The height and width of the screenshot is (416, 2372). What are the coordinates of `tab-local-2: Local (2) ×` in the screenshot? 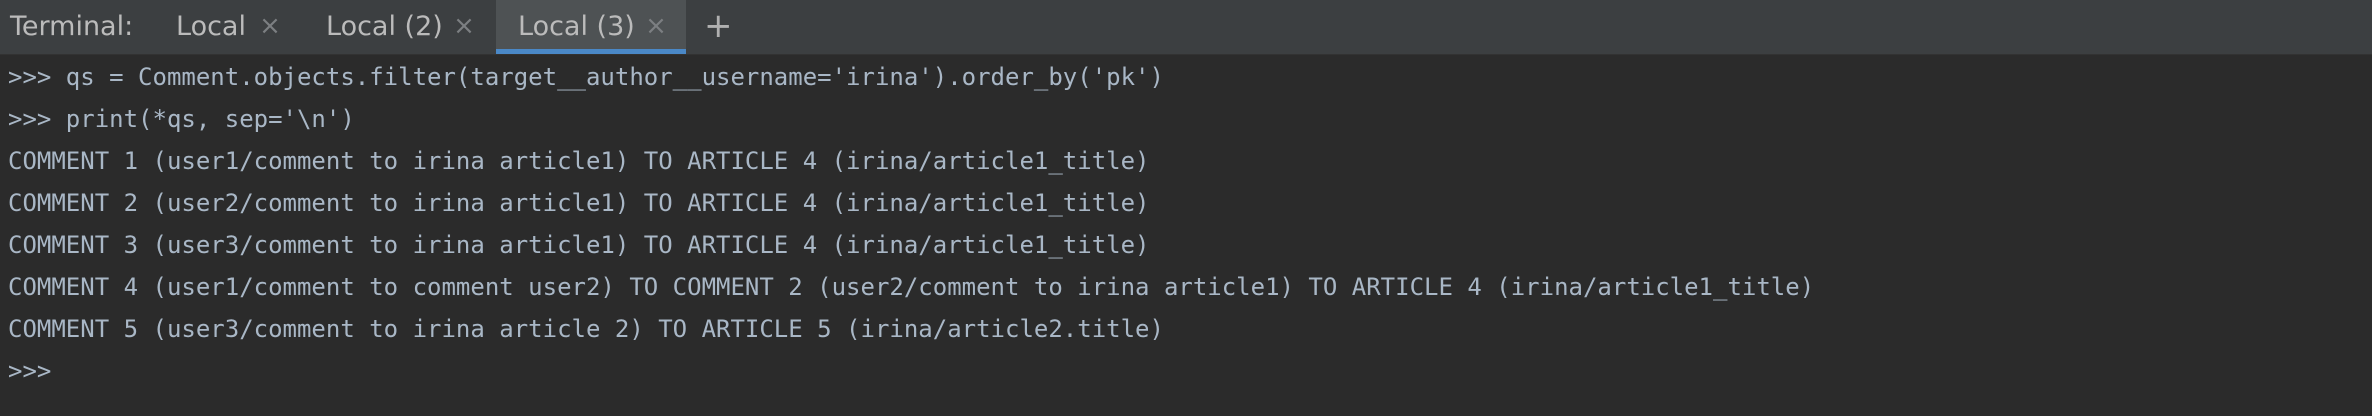 It's located at (402, 27).